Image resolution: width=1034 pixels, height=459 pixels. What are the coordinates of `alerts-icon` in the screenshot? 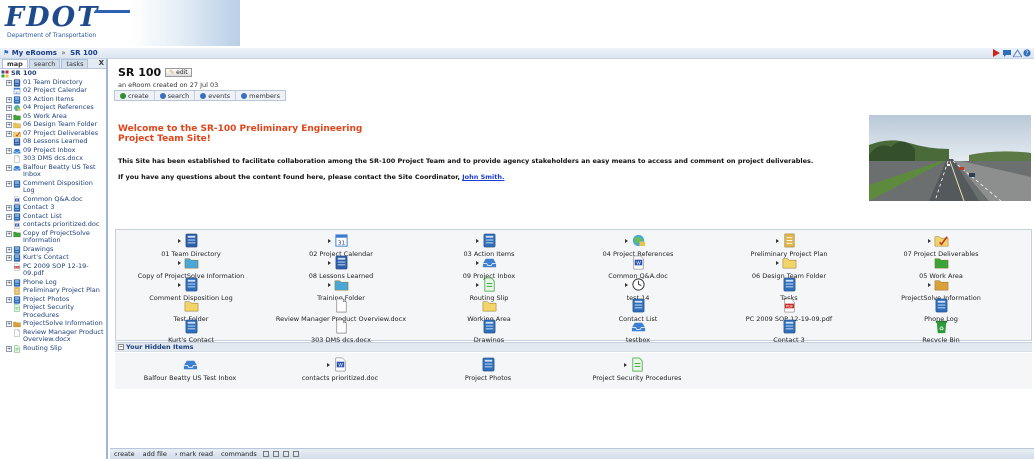 It's located at (996, 53).